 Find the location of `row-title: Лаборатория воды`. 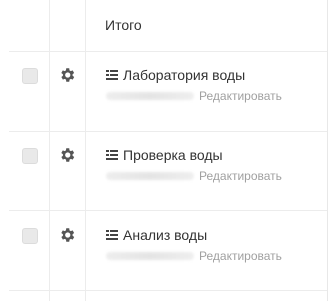

row-title: Лаборатория воды is located at coordinates (184, 75).